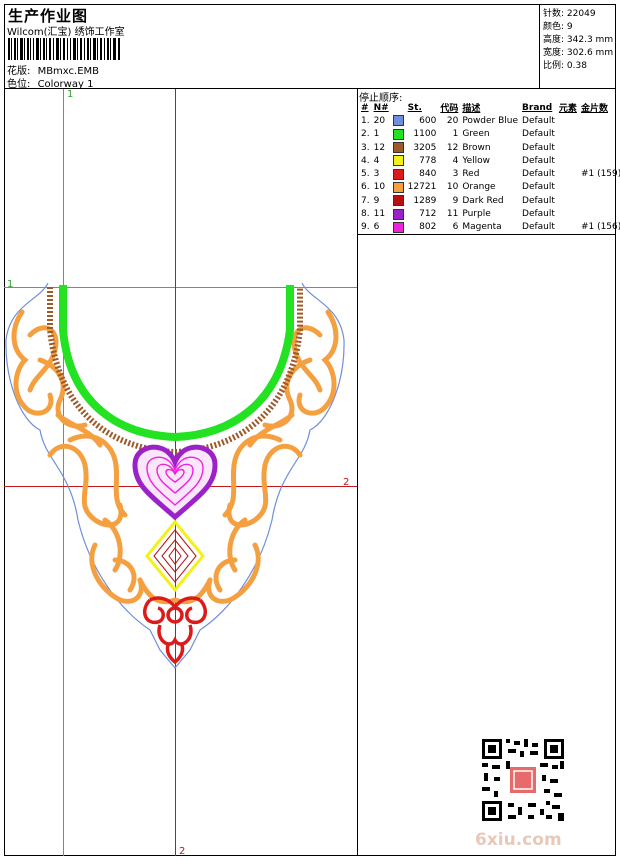 The width and height of the screenshot is (620, 860). What do you see at coordinates (518, 840) in the screenshot?
I see `watermark: 6xiu.com` at bounding box center [518, 840].